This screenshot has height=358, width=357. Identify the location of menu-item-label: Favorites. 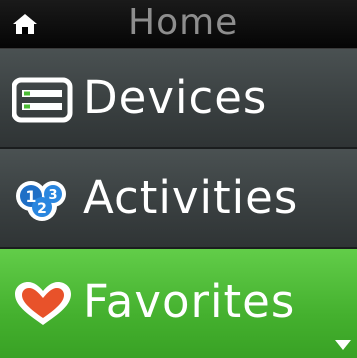
(189, 301).